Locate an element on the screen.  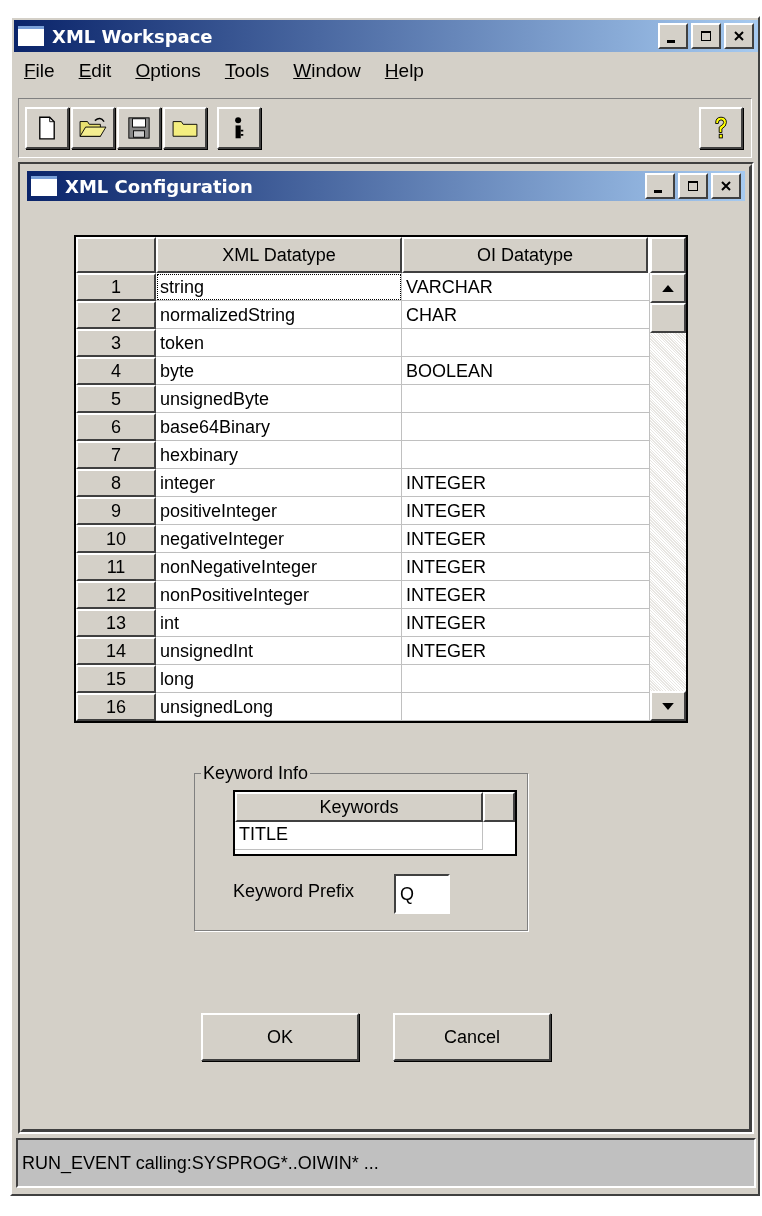
group-title: Keyword Info is located at coordinates (256, 773).